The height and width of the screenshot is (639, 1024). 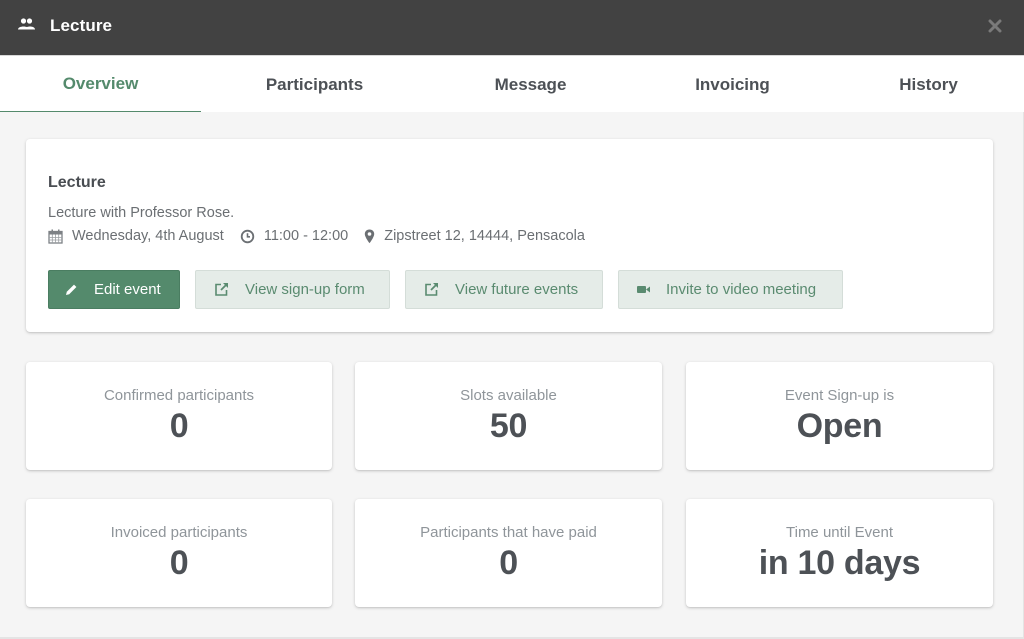 I want to click on stat-card-invoiced-participants: Invoiced participants 0, so click(x=179, y=553).